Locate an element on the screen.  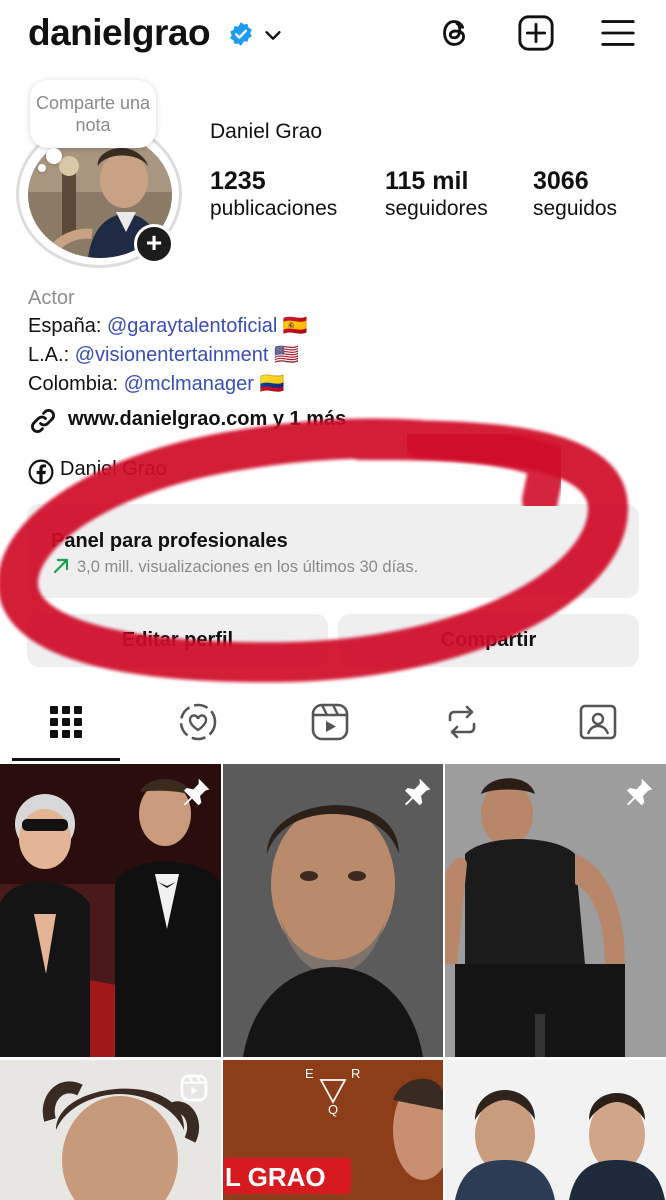
bio-line-prefix: España: is located at coordinates (67, 326).